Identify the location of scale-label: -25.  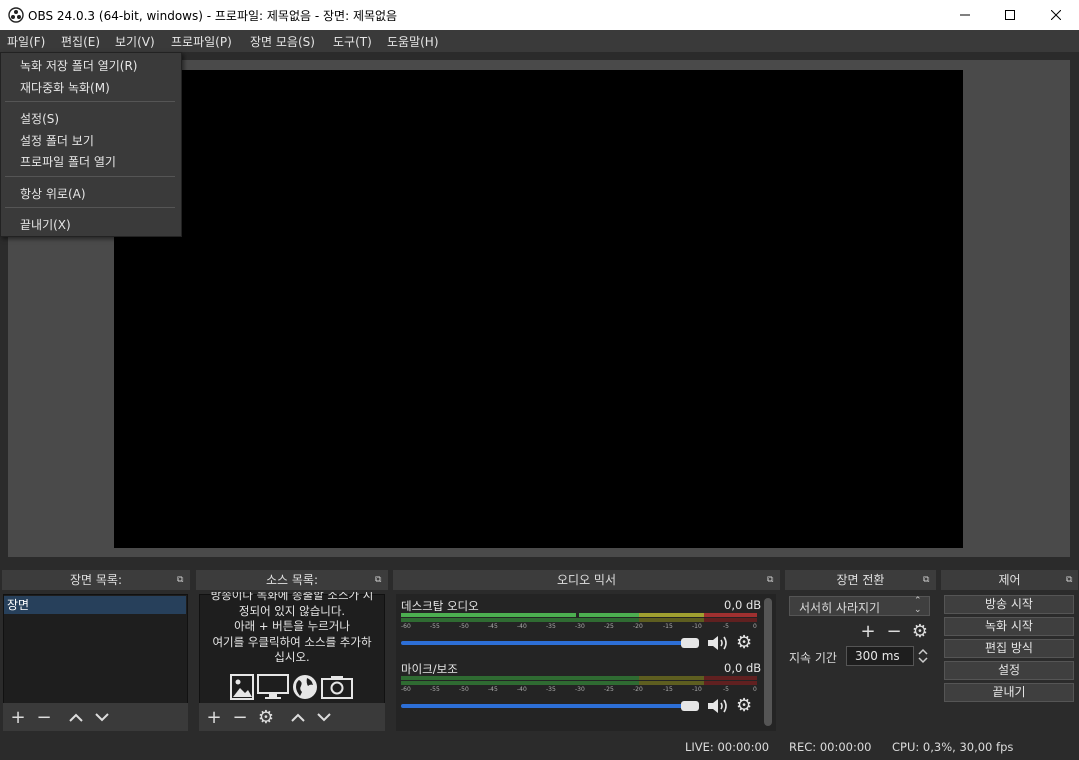
(609, 626).